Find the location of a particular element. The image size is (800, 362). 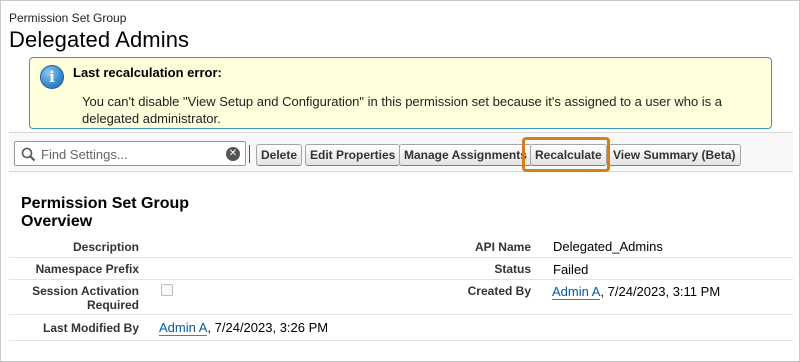

detail-row-description: Description API Name Delegated_Admins is located at coordinates (401, 246).